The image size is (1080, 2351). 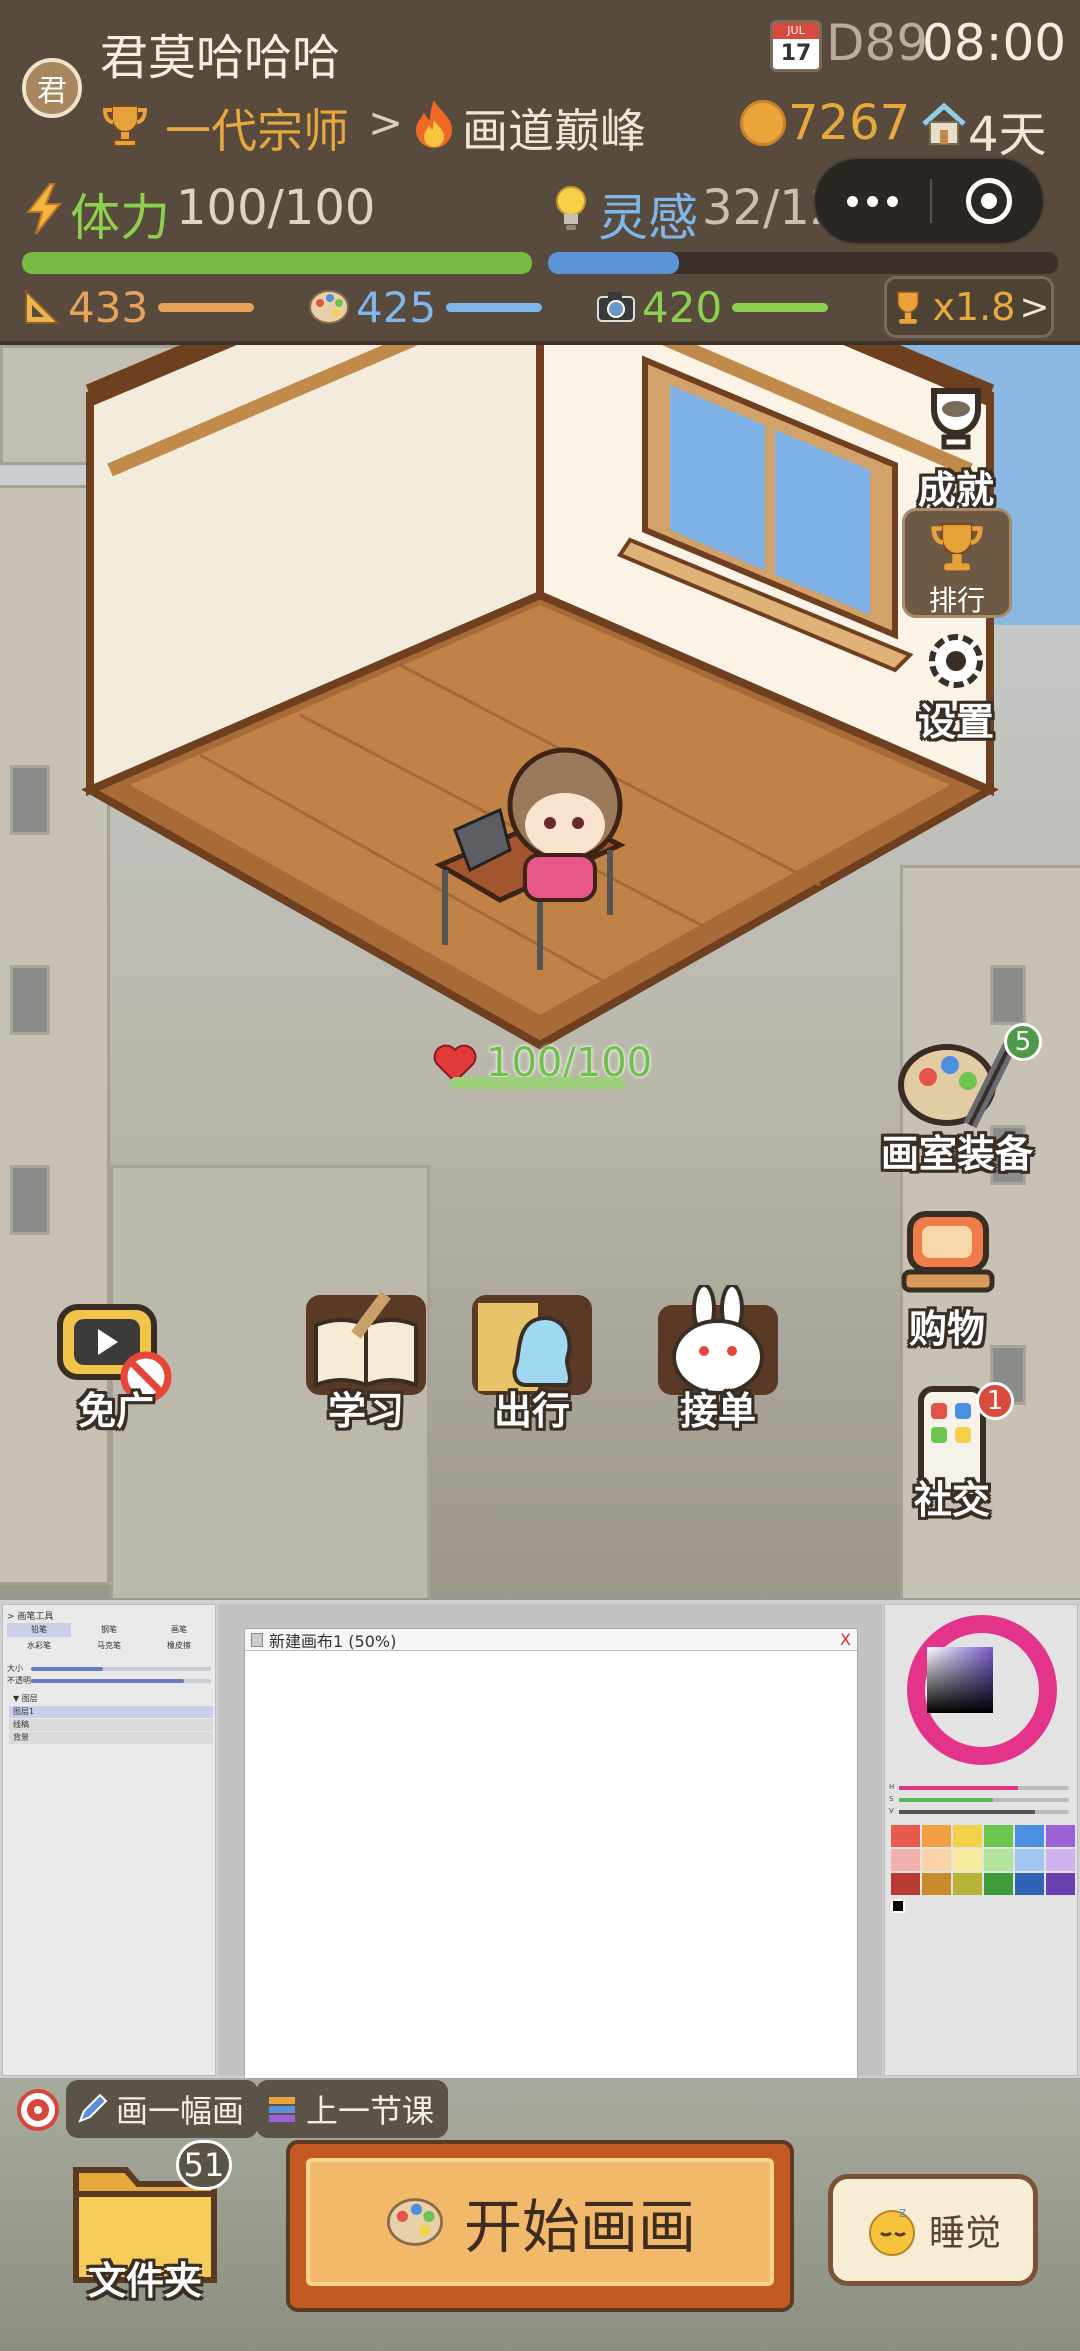 What do you see at coordinates (891, 2230) in the screenshot?
I see `sleeping-face-icon: z` at bounding box center [891, 2230].